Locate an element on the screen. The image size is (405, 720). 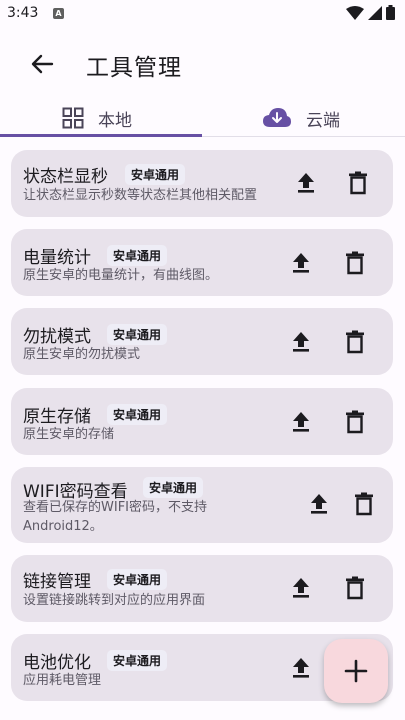
page-title: 工具管理 is located at coordinates (134, 68).